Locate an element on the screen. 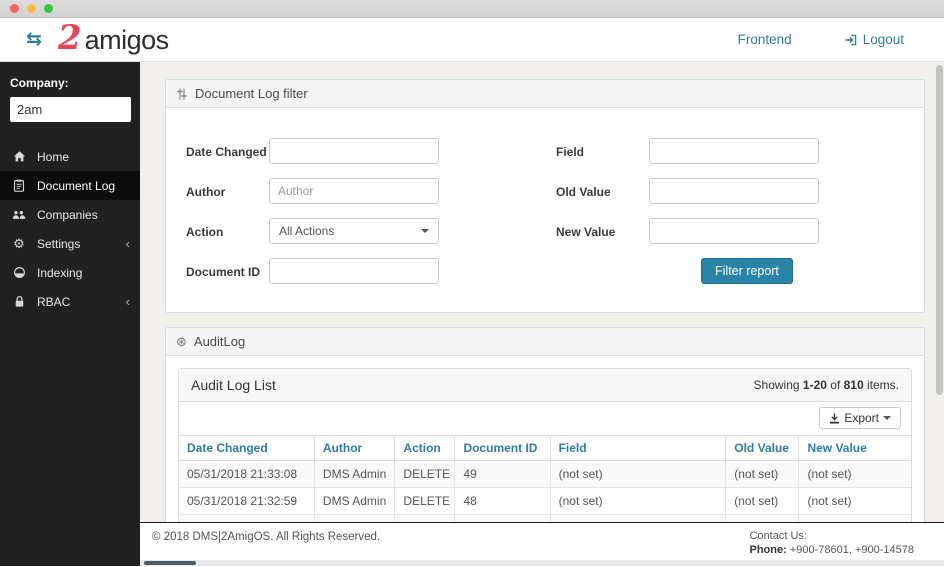  old-value-label: Old Value is located at coordinates (583, 192).